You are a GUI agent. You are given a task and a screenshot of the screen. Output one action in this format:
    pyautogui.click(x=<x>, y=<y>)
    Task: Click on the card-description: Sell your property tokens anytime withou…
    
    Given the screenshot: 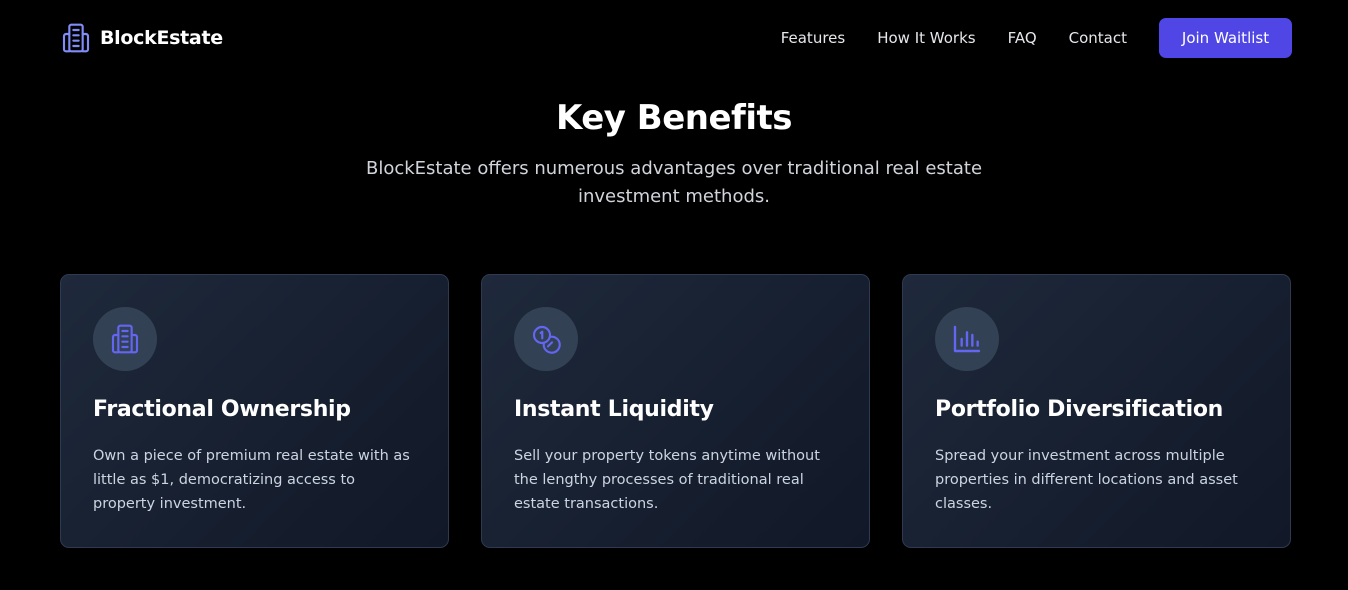 What is the action you would take?
    pyautogui.click(x=667, y=480)
    